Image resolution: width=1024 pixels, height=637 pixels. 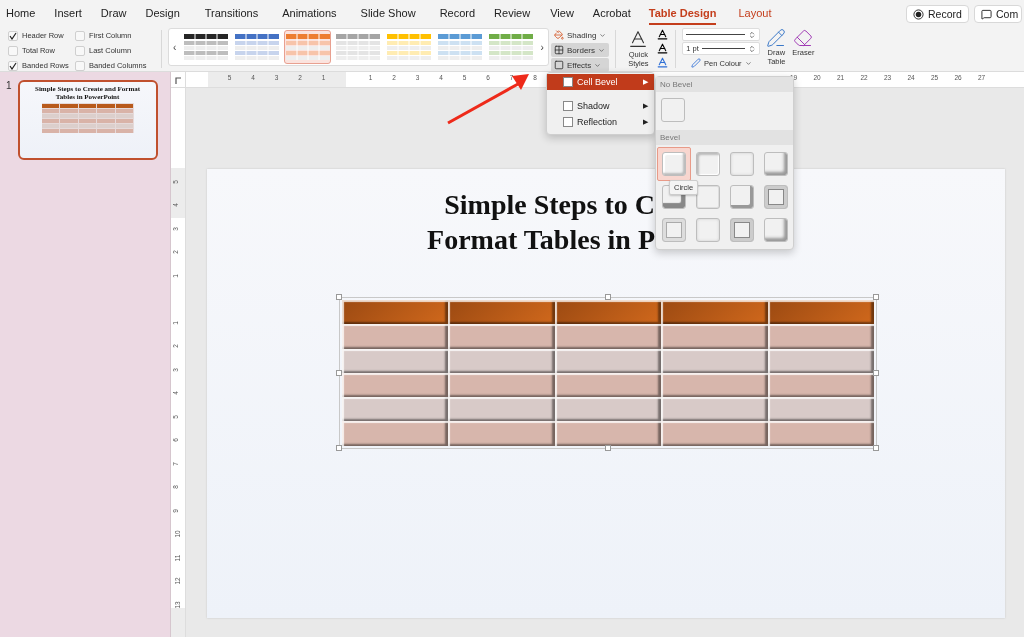 What do you see at coordinates (559, 35) in the screenshot?
I see `paint-bucket-icon` at bounding box center [559, 35].